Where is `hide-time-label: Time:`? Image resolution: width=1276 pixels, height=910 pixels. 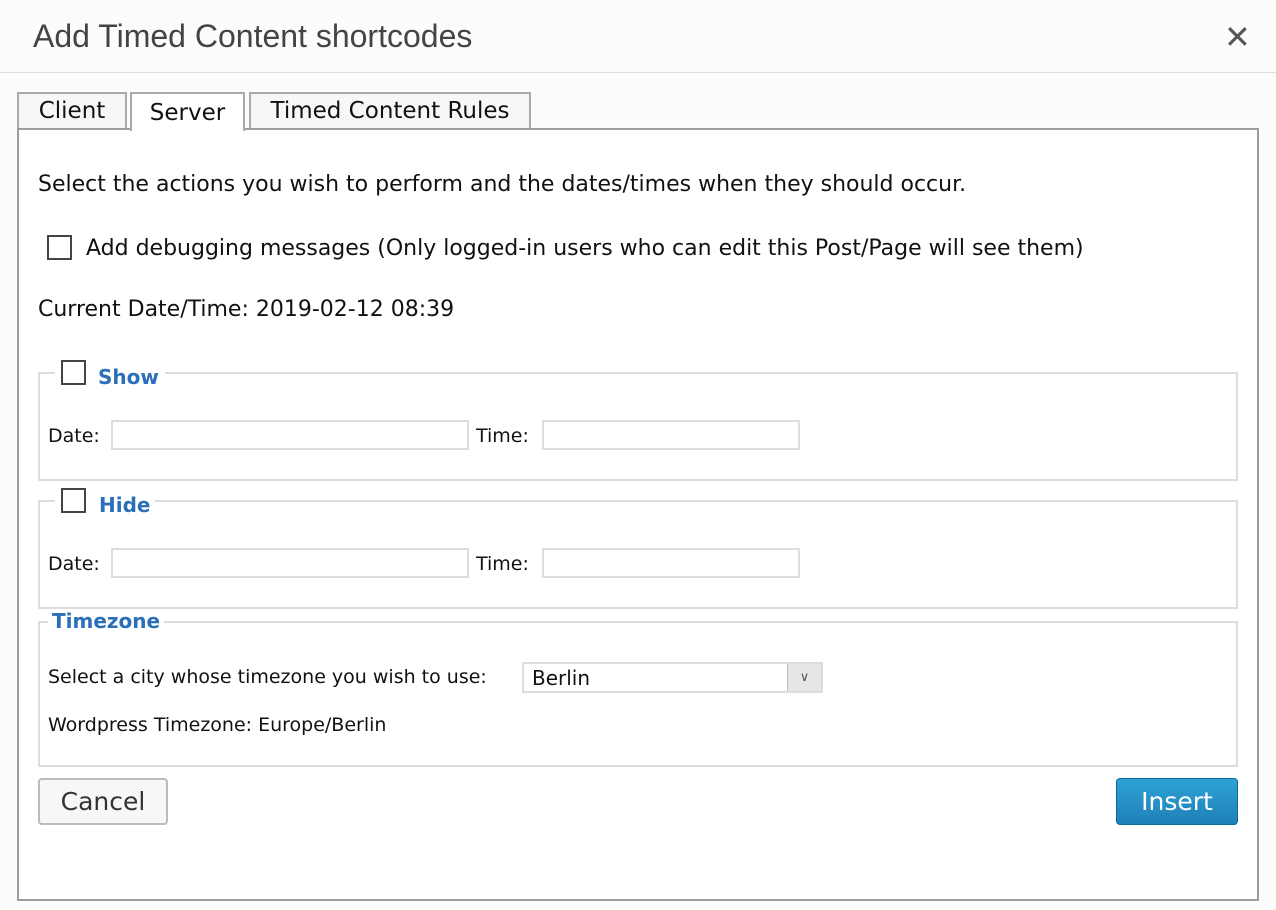 hide-time-label: Time: is located at coordinates (502, 564).